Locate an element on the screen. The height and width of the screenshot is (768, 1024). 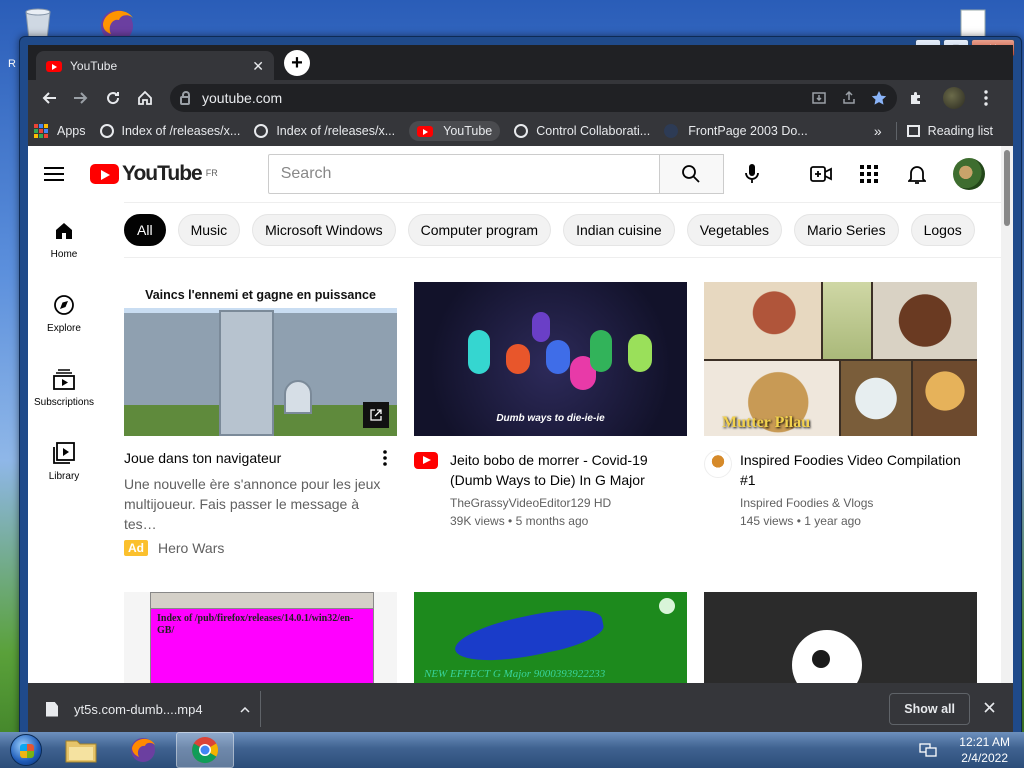
sidebar-item-library: Library is located at coordinates (64, 461).